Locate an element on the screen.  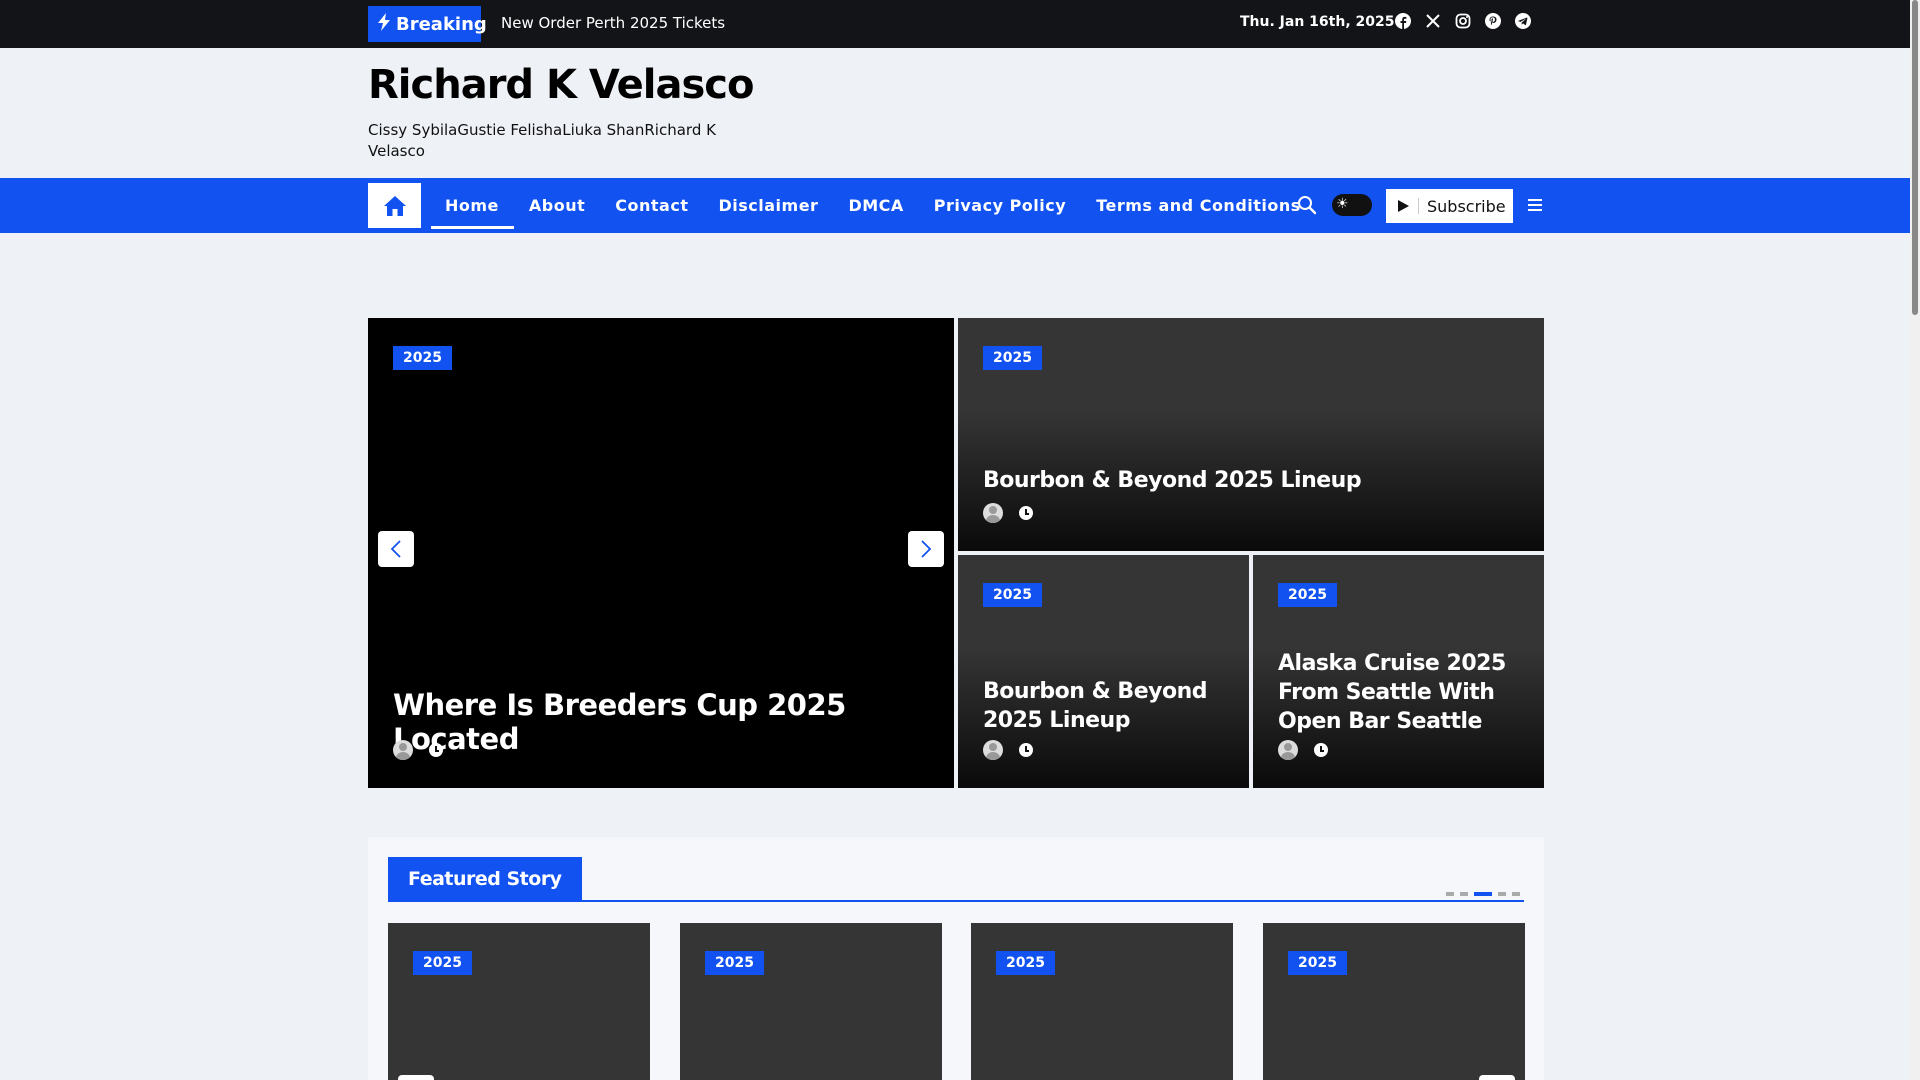
hamburger-menu-icon is located at coordinates (1535, 205).